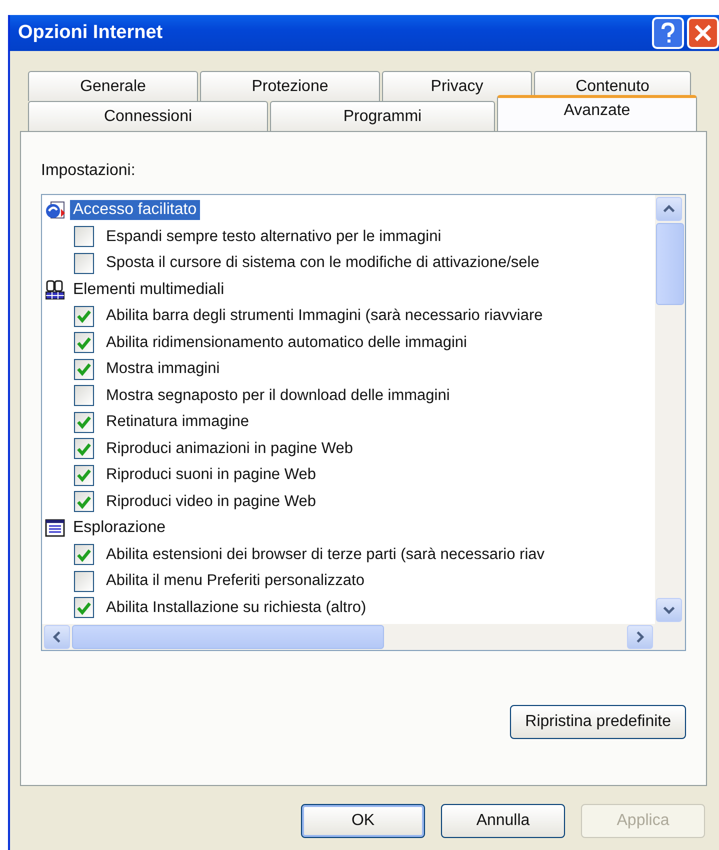 The height and width of the screenshot is (850, 719). I want to click on setting-label: Mostra segnaposto per il download delle immagini, so click(278, 395).